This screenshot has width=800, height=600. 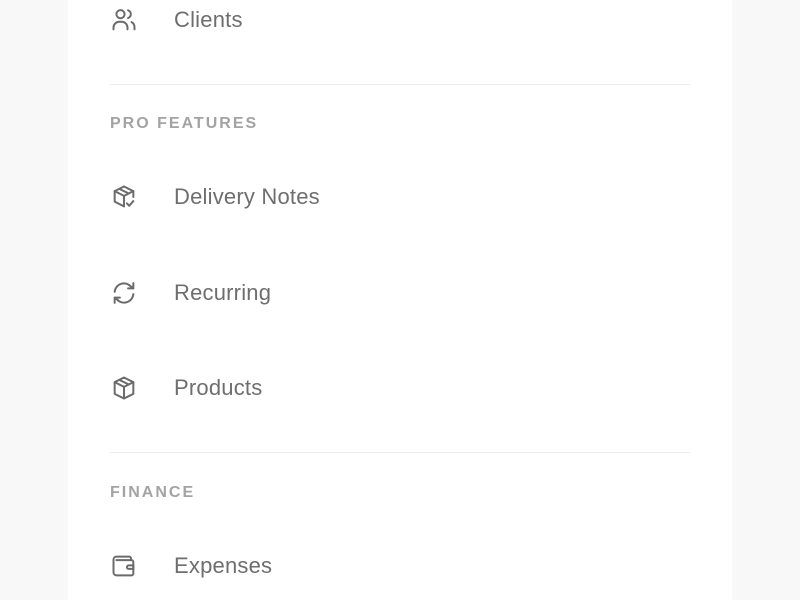 I want to click on sidebar-item-label: Clients, so click(x=208, y=19).